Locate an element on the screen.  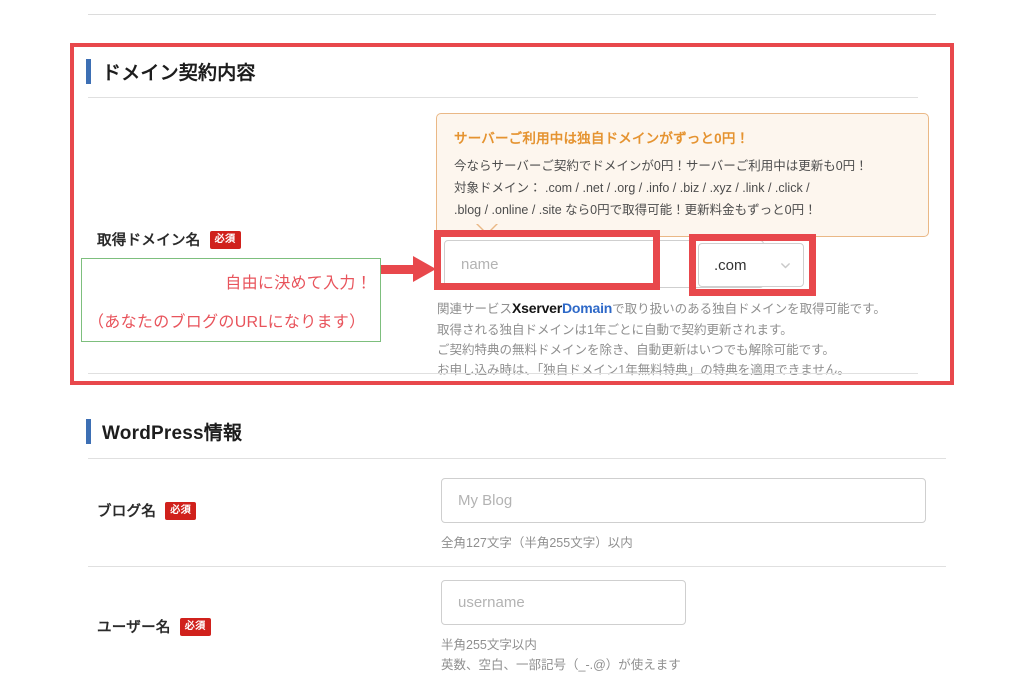
domain-section-bottom-rule is located at coordinates (503, 373).